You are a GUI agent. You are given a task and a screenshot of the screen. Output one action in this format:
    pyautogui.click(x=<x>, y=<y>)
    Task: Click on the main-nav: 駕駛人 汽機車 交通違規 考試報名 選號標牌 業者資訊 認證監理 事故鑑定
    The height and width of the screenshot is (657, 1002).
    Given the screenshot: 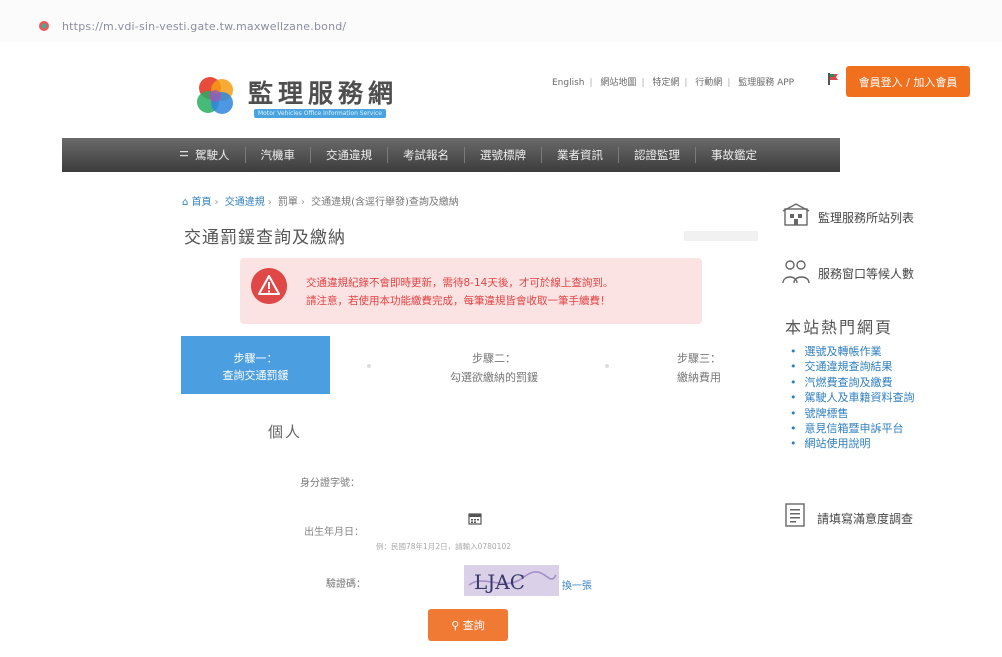 What is the action you would take?
    pyautogui.click(x=451, y=155)
    